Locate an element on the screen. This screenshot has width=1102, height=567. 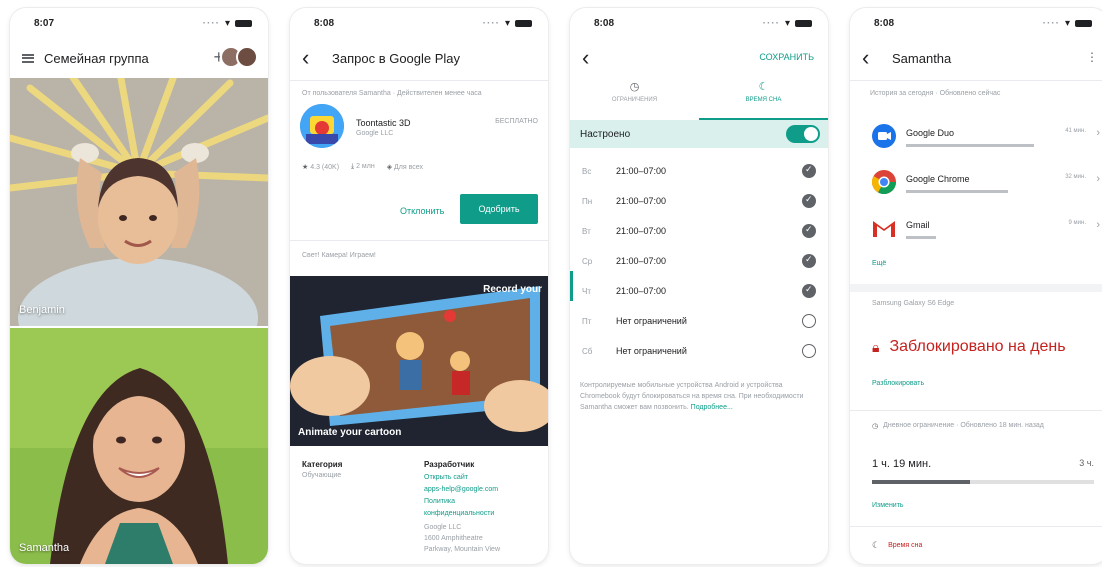
save-button: СОХРАНИТЬ is located at coordinates (786, 57).